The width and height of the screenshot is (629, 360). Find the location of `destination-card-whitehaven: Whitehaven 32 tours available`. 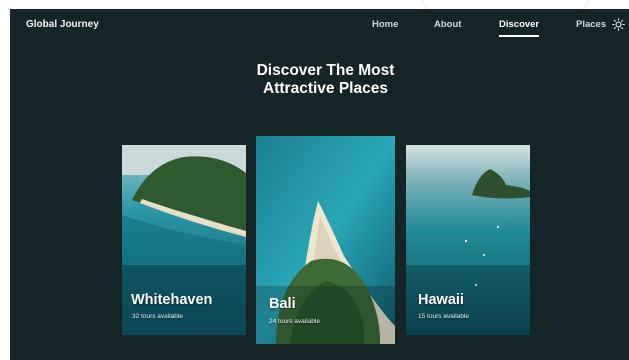

destination-card-whitehaven: Whitehaven 32 tours available is located at coordinates (184, 240).